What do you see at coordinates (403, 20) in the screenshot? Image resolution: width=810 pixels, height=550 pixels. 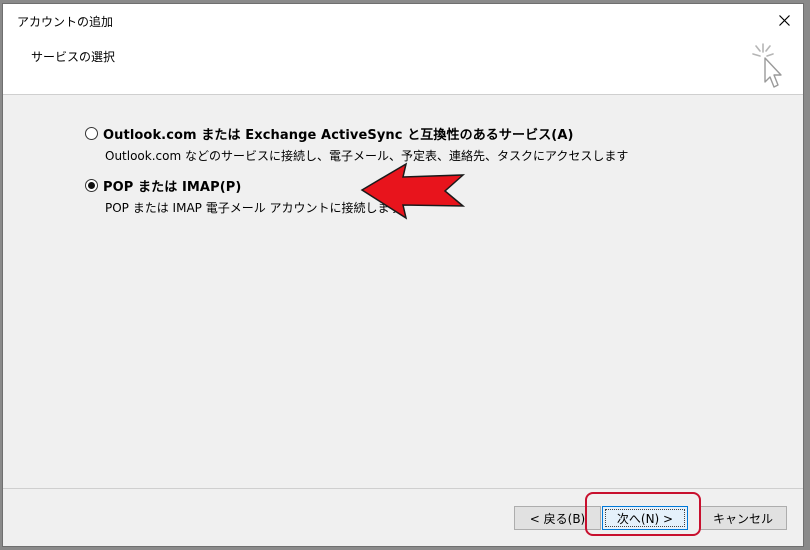 I see `title-bar: アカウントの追加` at bounding box center [403, 20].